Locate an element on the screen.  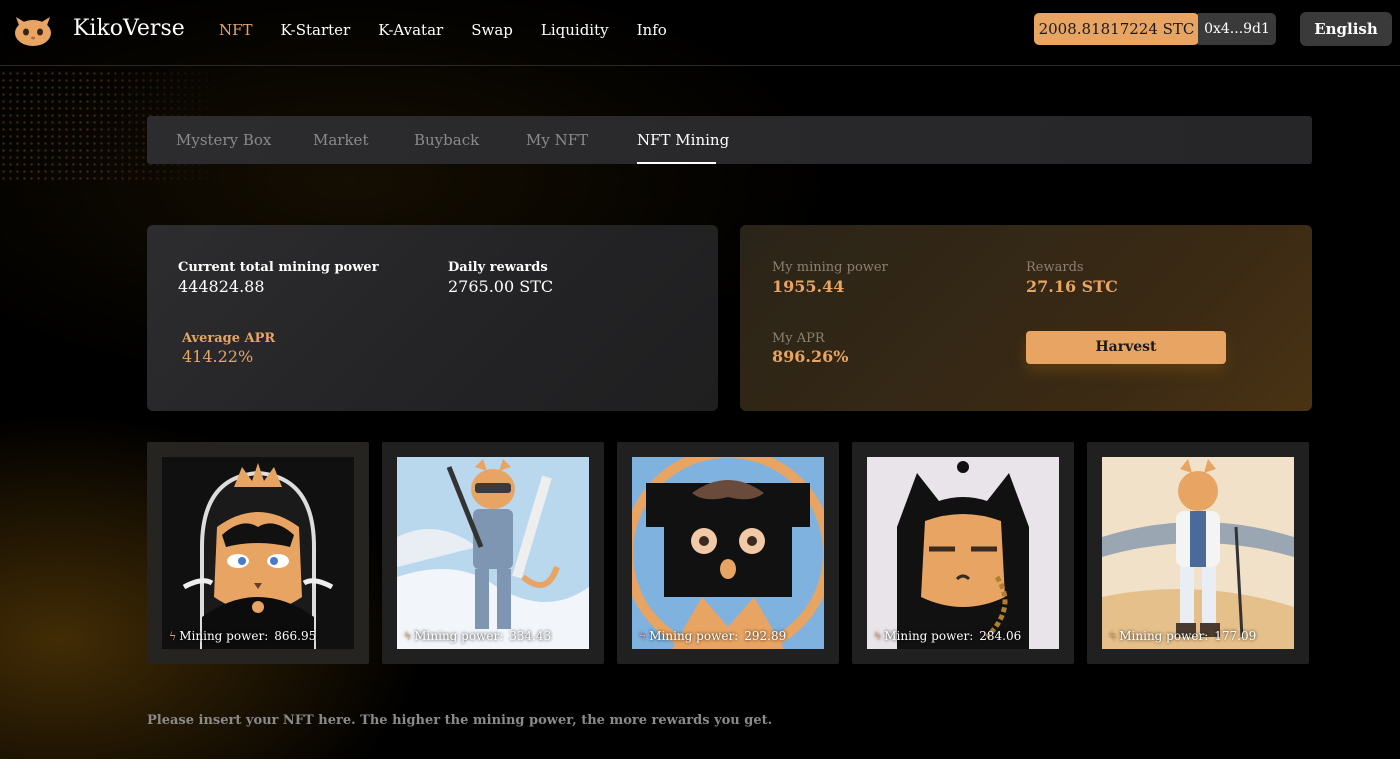
my-power-label: My mining power is located at coordinates (830, 267).